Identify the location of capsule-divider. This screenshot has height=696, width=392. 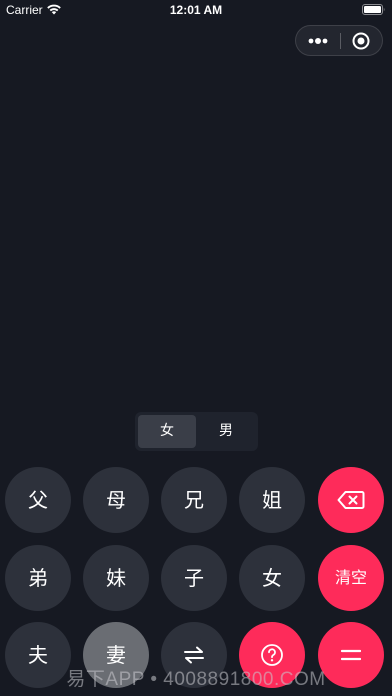
(340, 41).